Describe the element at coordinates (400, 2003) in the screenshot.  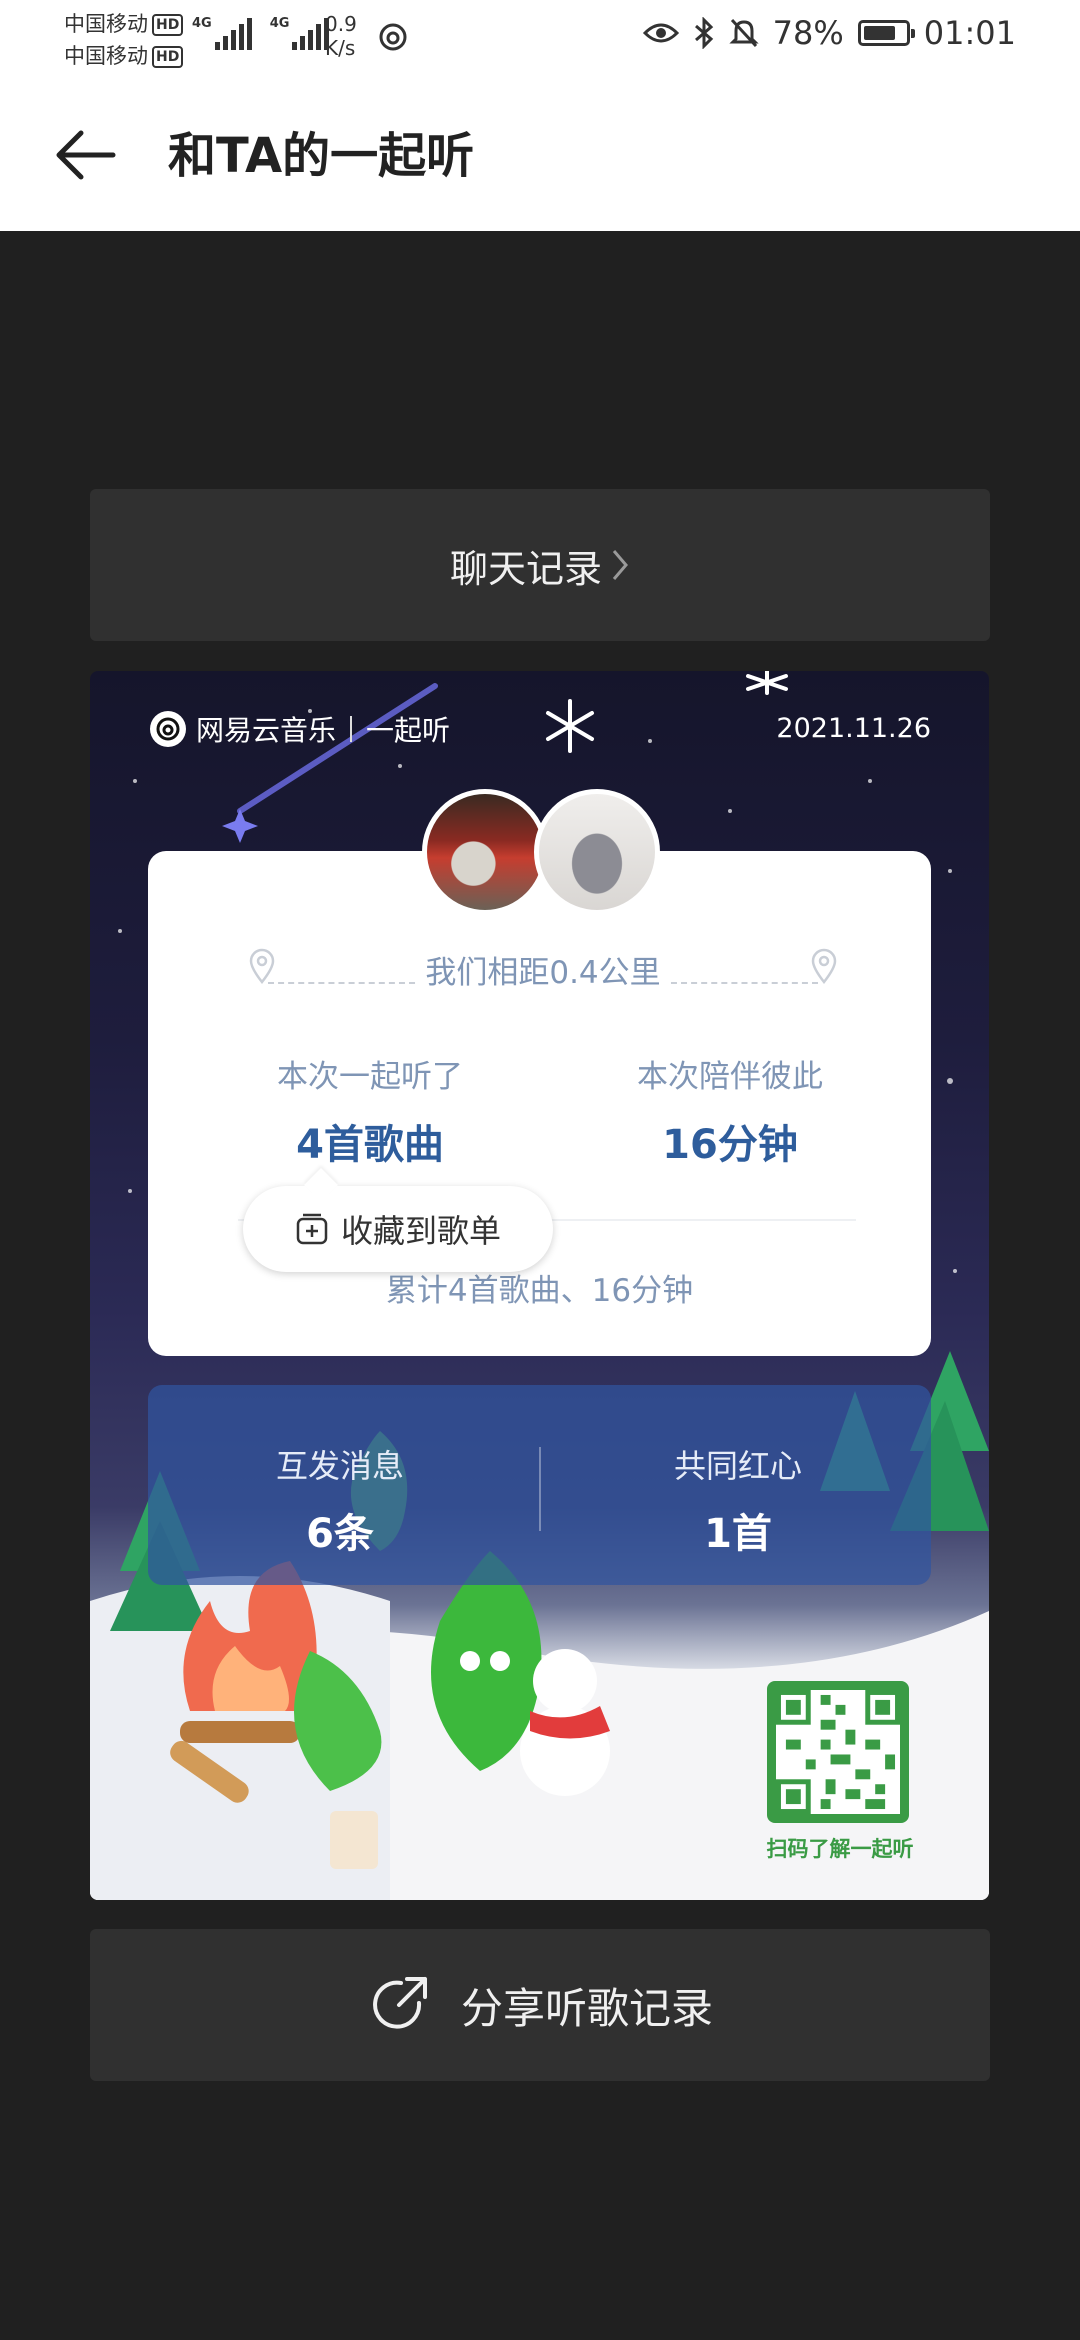
I see `share-icon` at that location.